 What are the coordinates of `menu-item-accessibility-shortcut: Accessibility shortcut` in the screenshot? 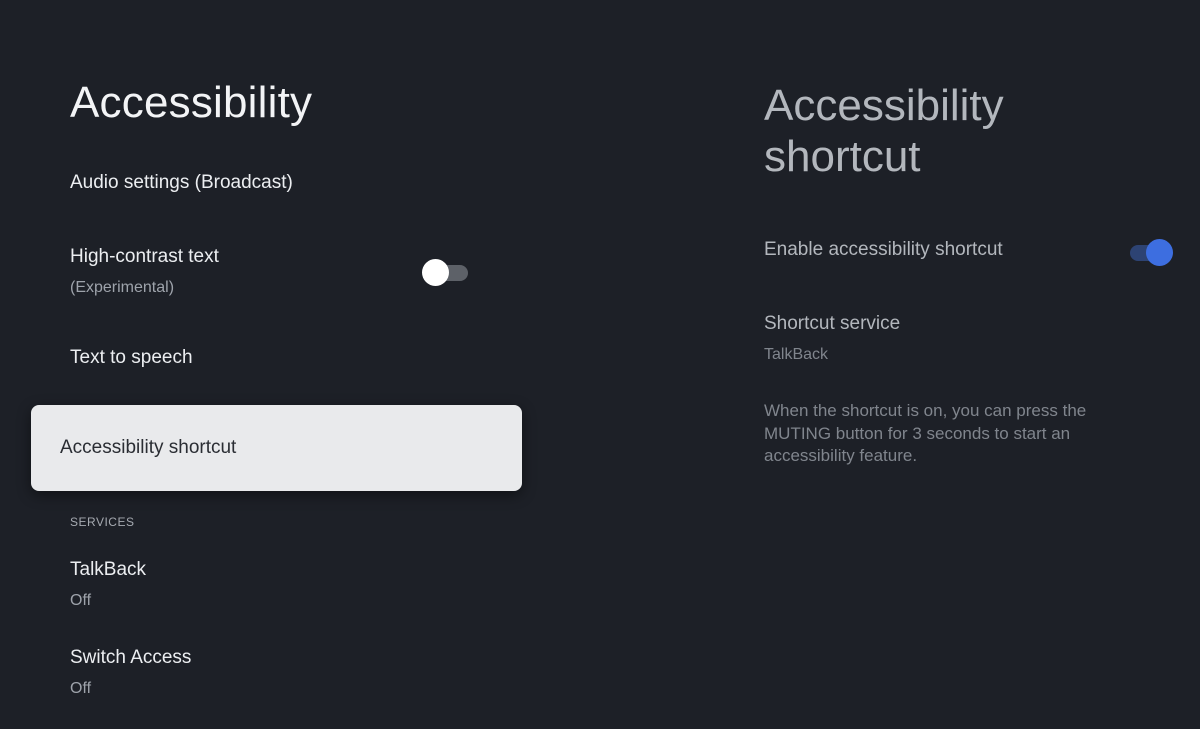 It's located at (276, 448).